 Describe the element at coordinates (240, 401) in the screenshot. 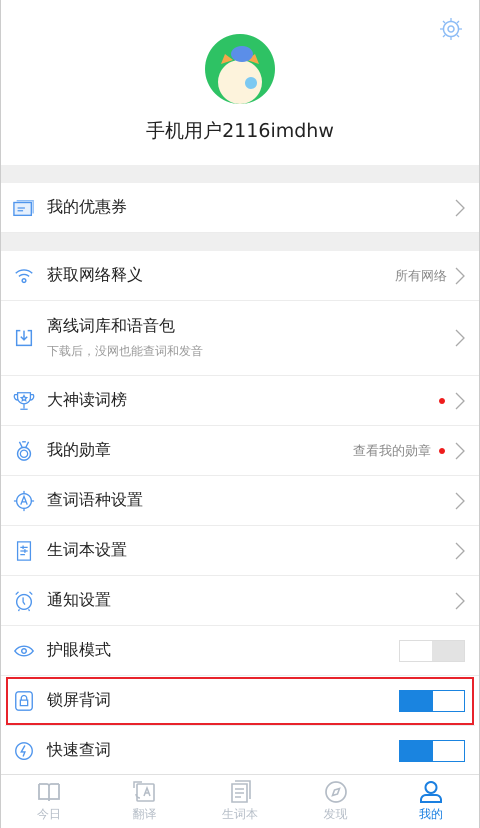

I see `settings-row: 大神读词榜` at that location.